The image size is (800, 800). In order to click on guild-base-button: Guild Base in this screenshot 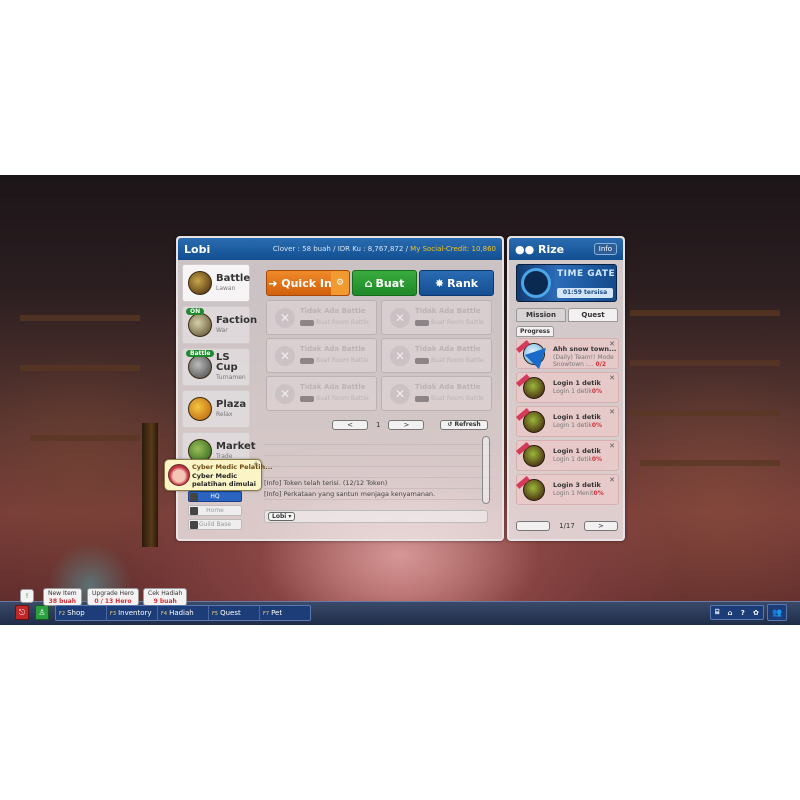, I will do `click(215, 524)`.